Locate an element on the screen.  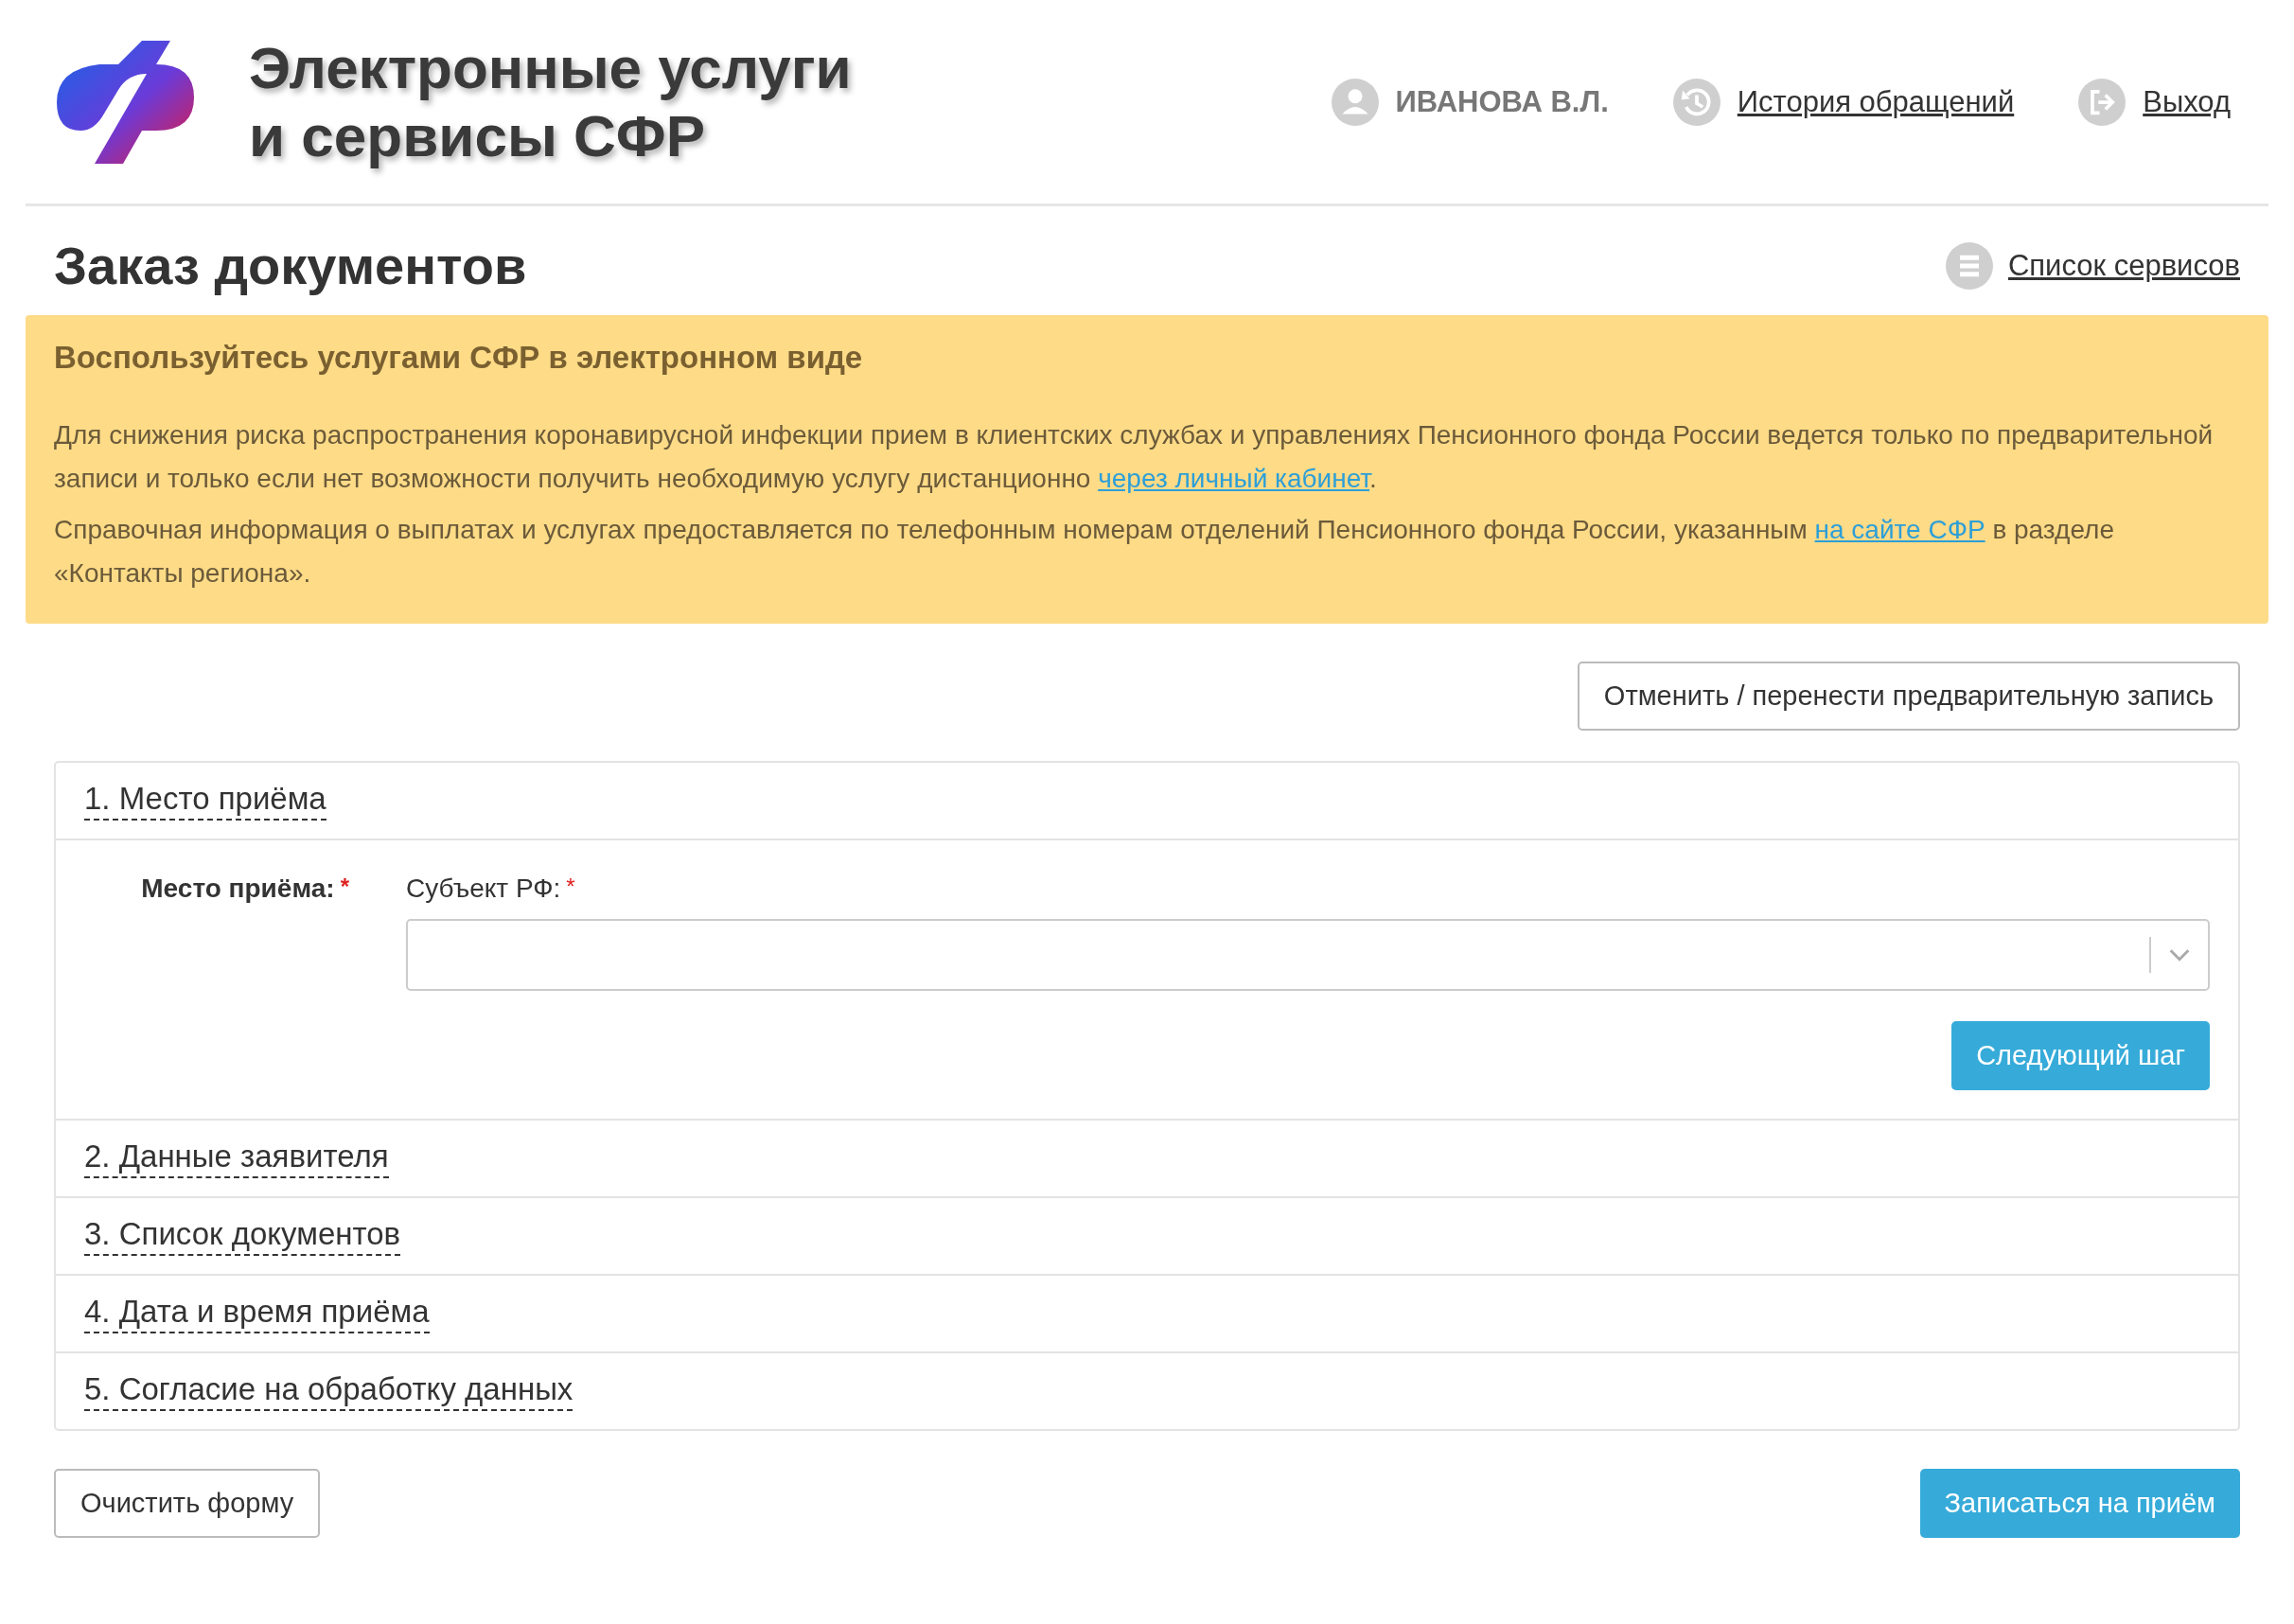
user-name: ИВАНОВА В.Л. is located at coordinates (1502, 102).